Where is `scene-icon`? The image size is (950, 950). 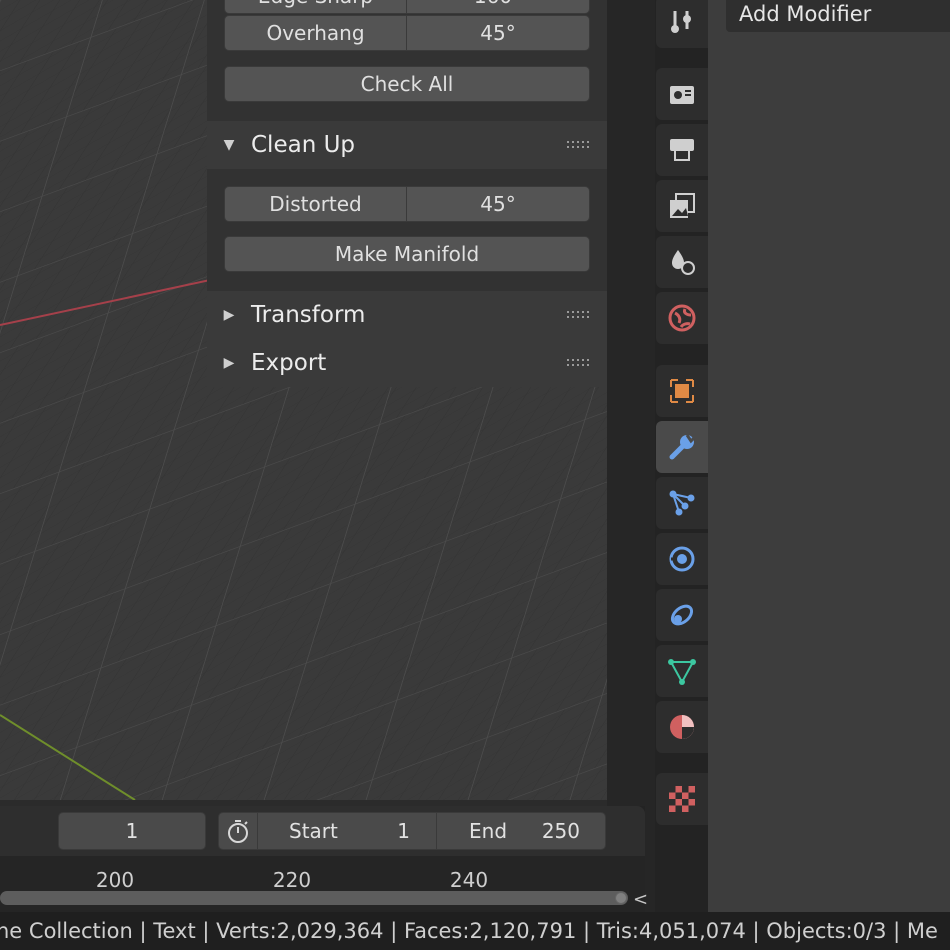
scene-icon is located at coordinates (683, 262).